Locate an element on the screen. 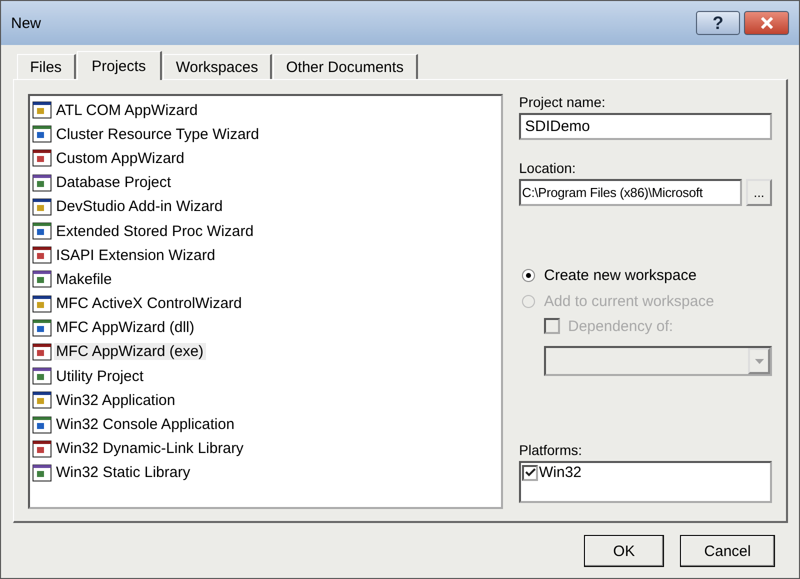 The image size is (800, 579). radio-label: Create new workspace is located at coordinates (620, 275).